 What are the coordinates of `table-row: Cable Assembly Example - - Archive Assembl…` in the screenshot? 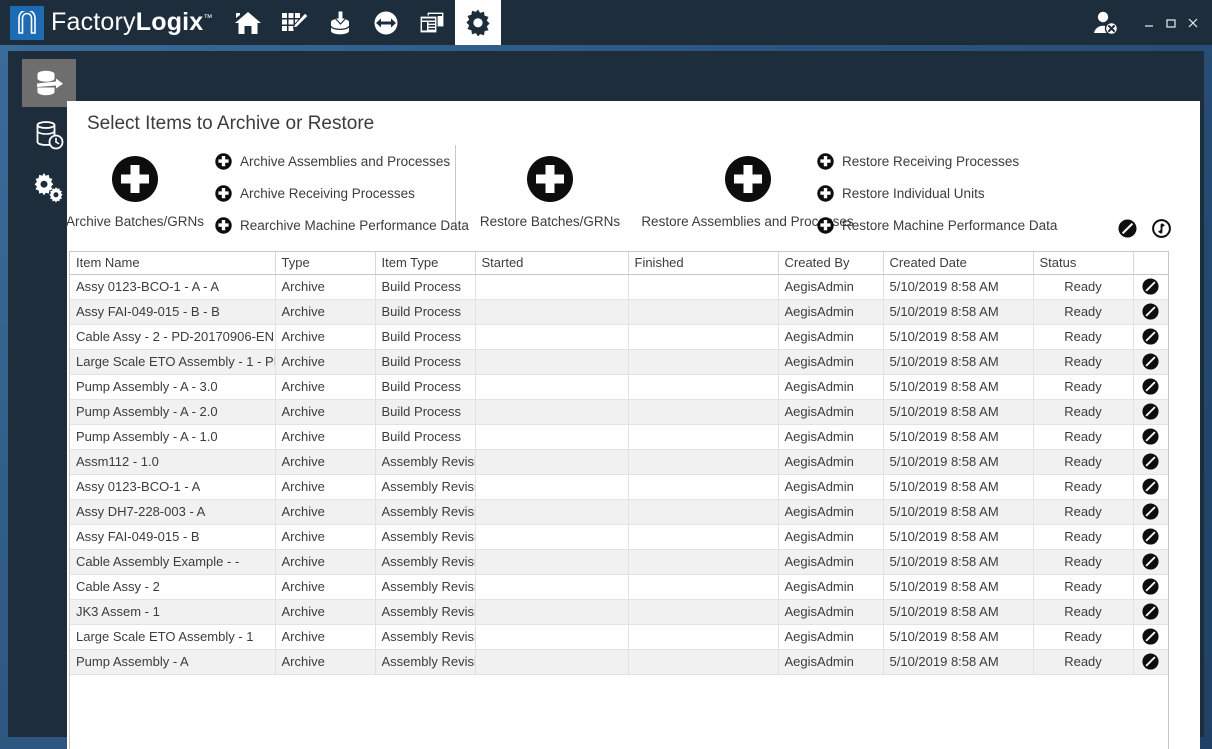 It's located at (619, 562).